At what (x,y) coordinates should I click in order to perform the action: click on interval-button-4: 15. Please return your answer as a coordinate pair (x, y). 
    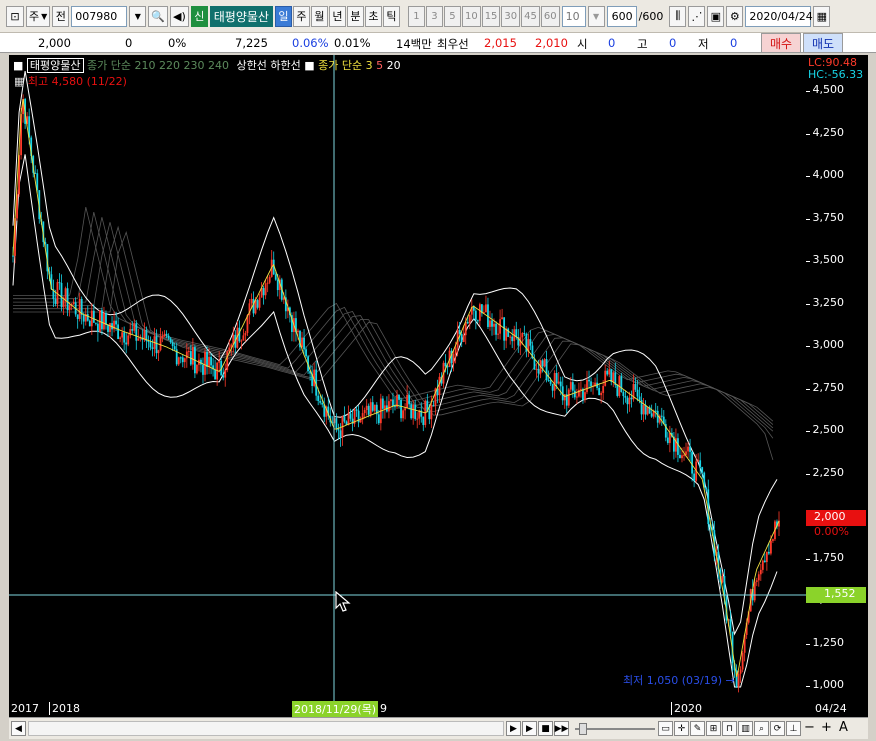
    Looking at the image, I should click on (491, 16).